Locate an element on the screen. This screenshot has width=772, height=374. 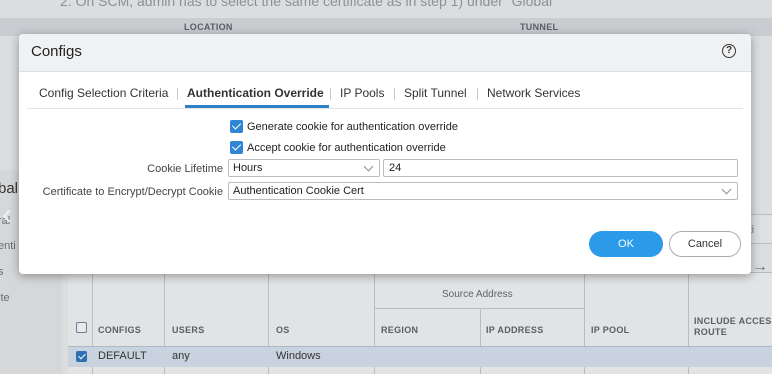
tab-authentication-override: Authentication Override is located at coordinates (255, 96).